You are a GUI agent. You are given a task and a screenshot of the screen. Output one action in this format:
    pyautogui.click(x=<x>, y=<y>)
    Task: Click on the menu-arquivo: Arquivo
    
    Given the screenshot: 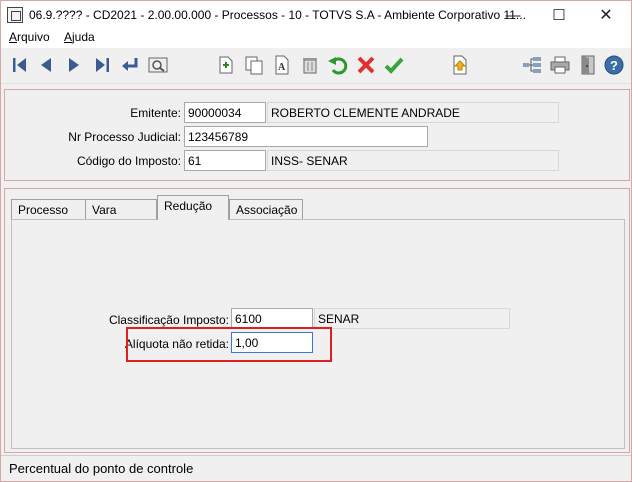 What is the action you would take?
    pyautogui.click(x=29, y=37)
    